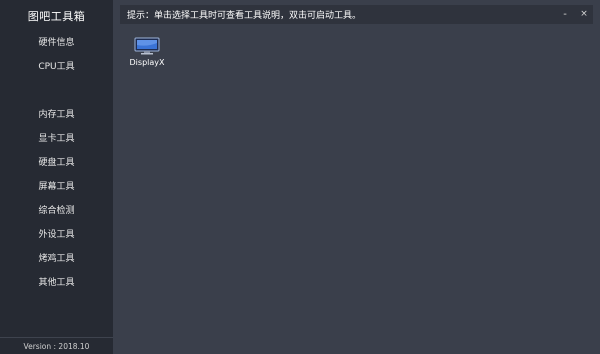 The height and width of the screenshot is (354, 600). I want to click on tool-label: DisplayX, so click(147, 62).